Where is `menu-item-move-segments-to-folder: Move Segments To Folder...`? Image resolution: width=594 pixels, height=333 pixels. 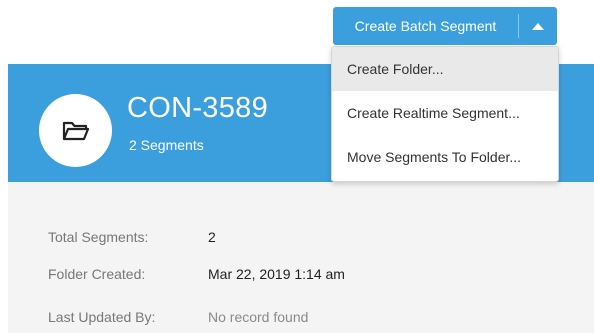
menu-item-move-segments-to-folder: Move Segments To Folder... is located at coordinates (445, 157).